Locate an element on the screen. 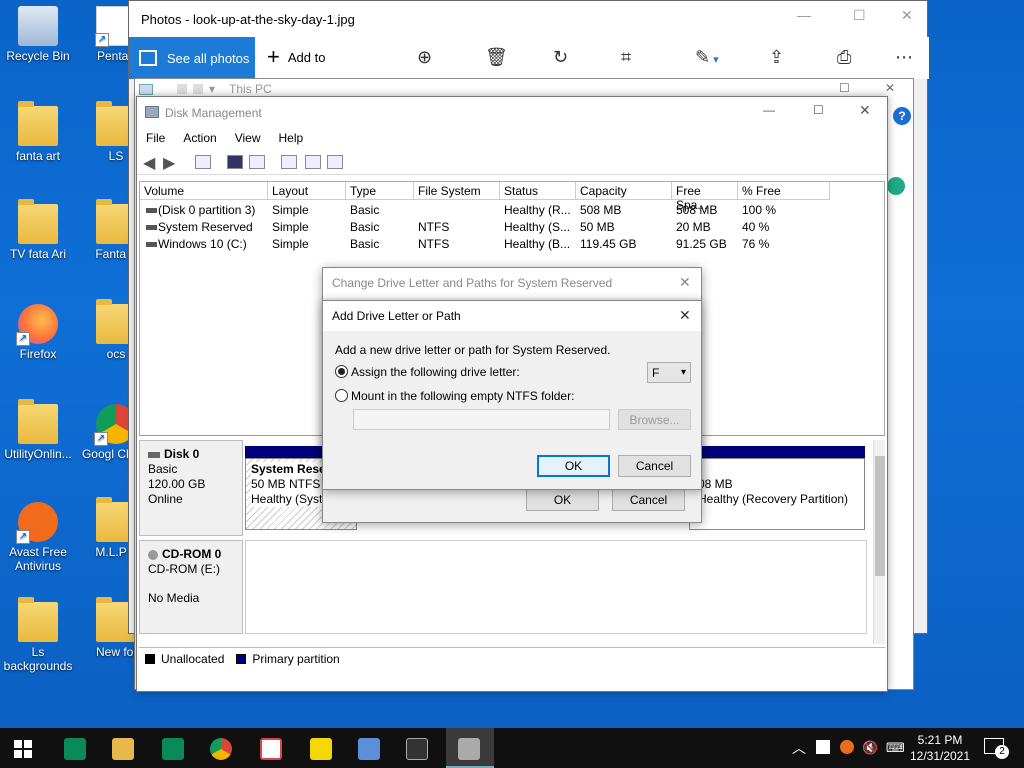 This screenshot has width=1024, height=768. chevron-down-icon: ▾ is located at coordinates (212, 89).